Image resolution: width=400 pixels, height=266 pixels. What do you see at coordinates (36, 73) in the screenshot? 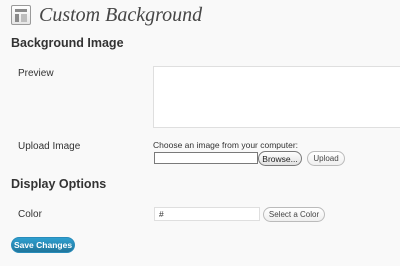
I see `preview-label: Preview` at bounding box center [36, 73].